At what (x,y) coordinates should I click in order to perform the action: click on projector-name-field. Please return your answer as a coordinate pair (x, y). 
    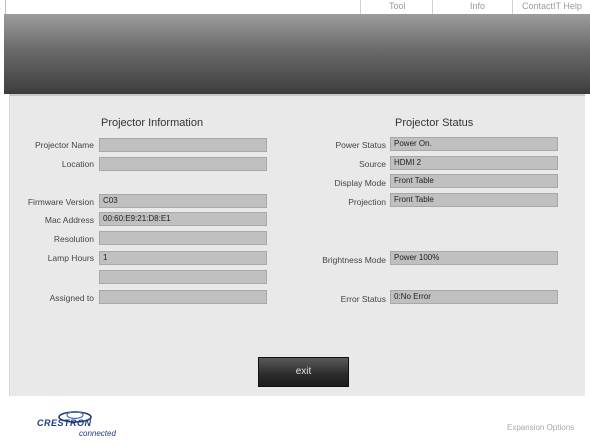
    Looking at the image, I should click on (183, 145).